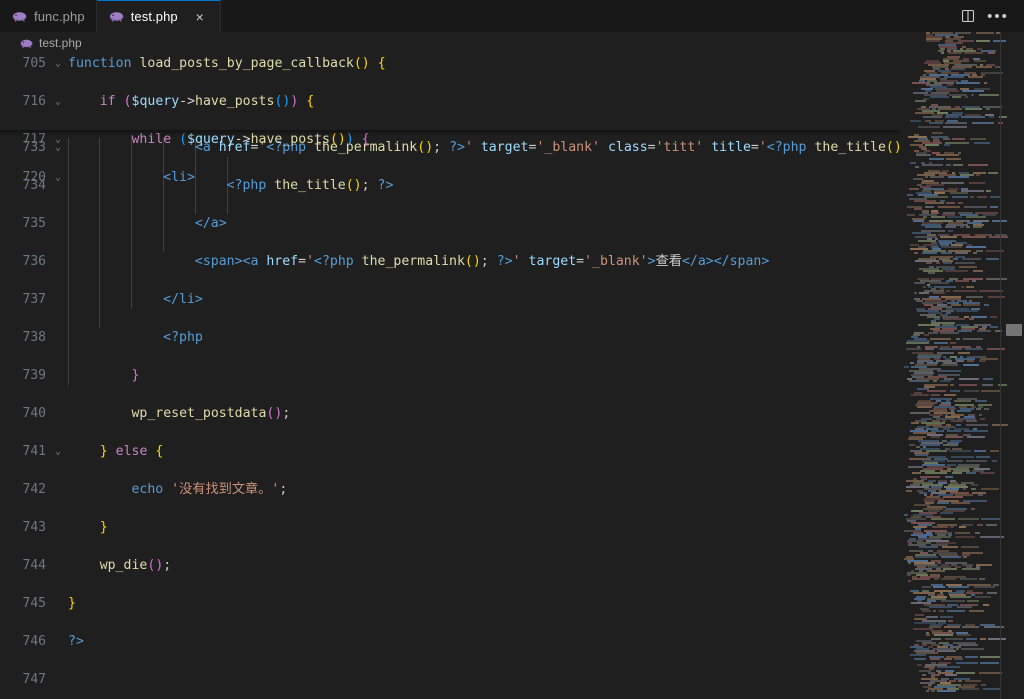 This screenshot has width=1024, height=699. What do you see at coordinates (450, 43) in the screenshot?
I see `breadcrumb: test.php` at bounding box center [450, 43].